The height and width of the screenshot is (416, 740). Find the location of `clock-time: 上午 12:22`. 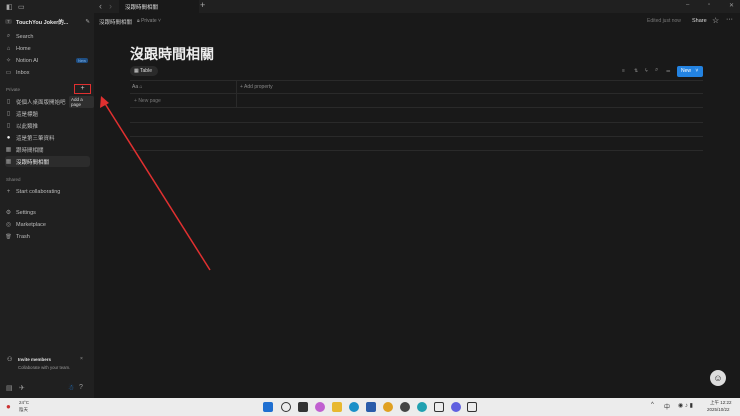

clock-time: 上午 12:22 is located at coordinates (721, 403).